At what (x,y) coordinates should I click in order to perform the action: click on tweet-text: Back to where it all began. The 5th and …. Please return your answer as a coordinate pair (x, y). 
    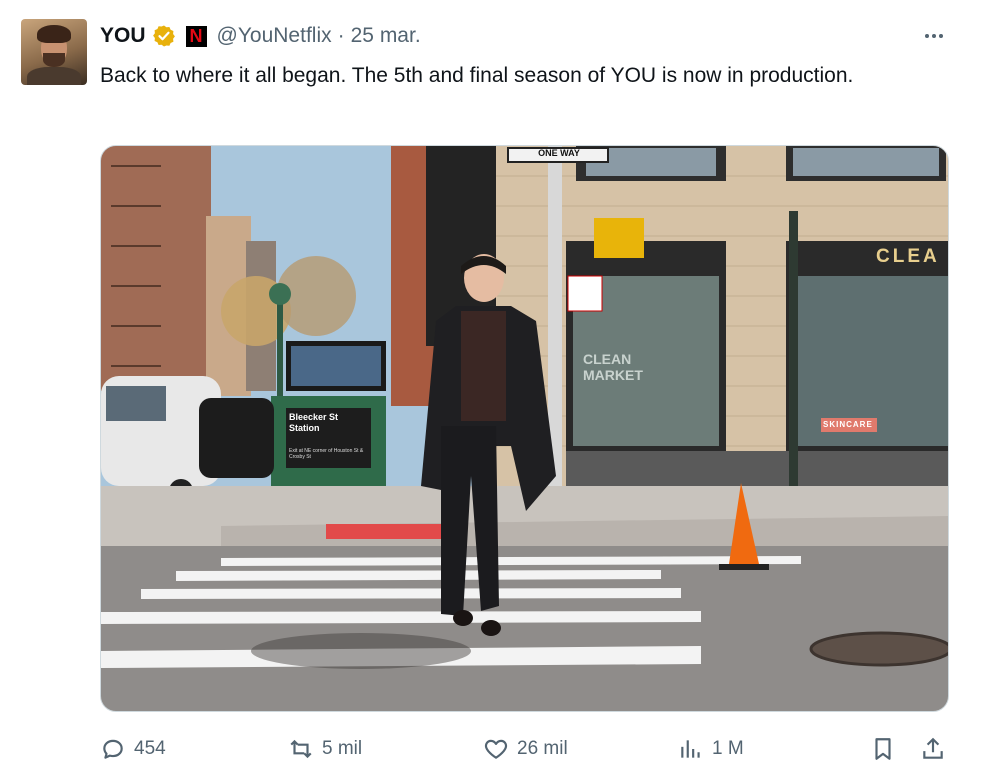
    Looking at the image, I should click on (477, 75).